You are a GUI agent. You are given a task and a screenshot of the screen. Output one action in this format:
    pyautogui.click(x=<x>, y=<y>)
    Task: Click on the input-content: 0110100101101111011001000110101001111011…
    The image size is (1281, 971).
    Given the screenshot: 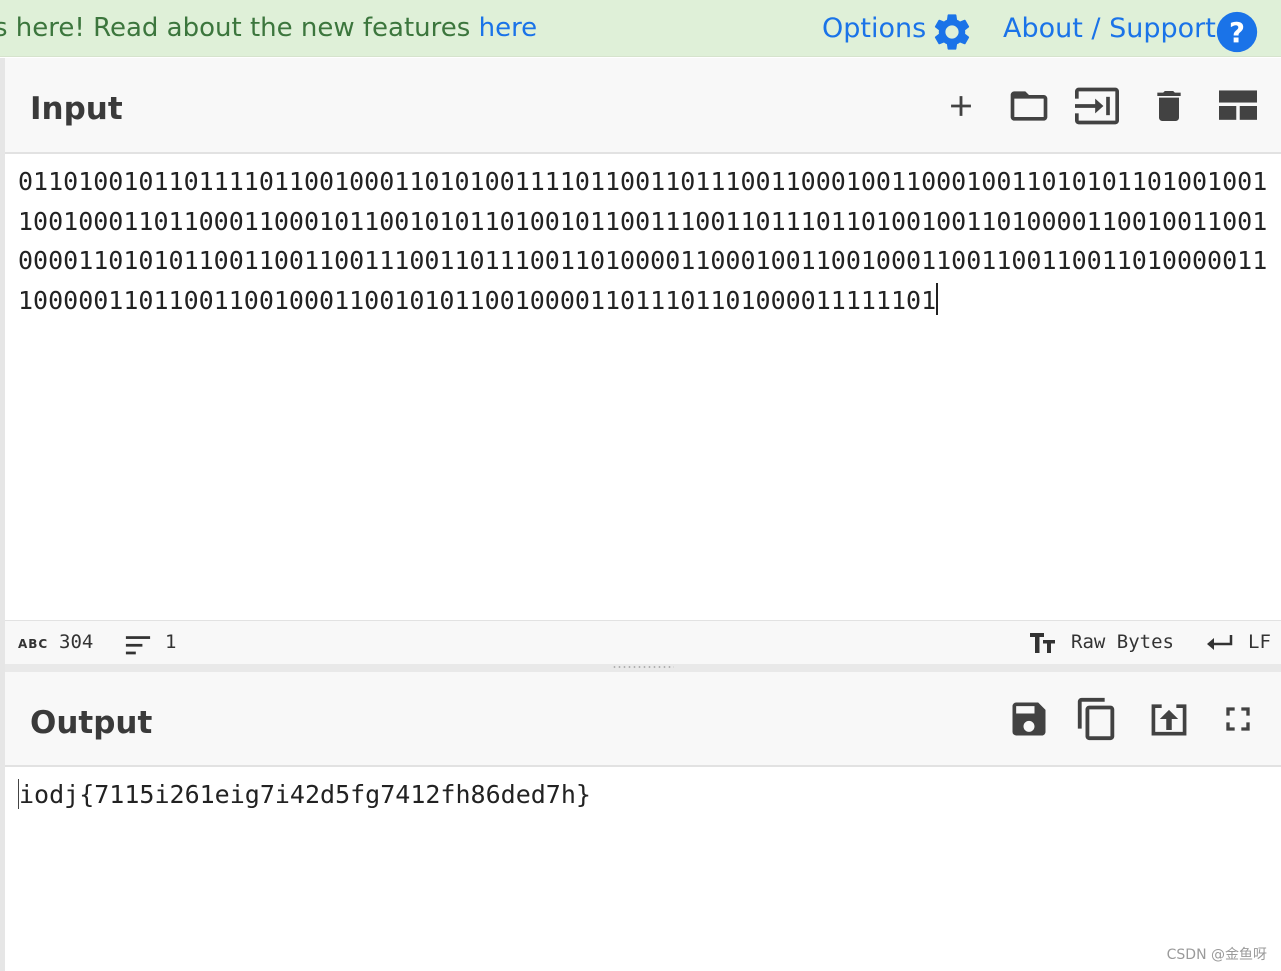 What is the action you would take?
    pyautogui.click(x=643, y=241)
    